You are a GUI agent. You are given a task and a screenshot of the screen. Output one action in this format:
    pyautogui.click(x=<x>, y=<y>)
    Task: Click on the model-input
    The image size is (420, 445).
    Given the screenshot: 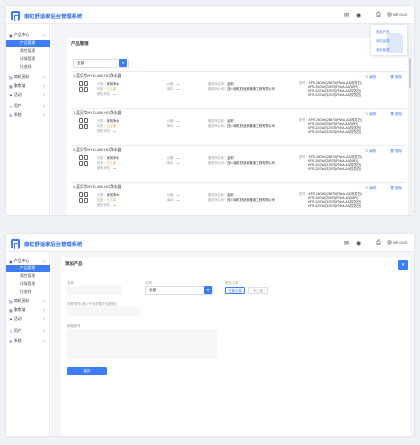 What is the action you would take?
    pyautogui.click(x=104, y=311)
    